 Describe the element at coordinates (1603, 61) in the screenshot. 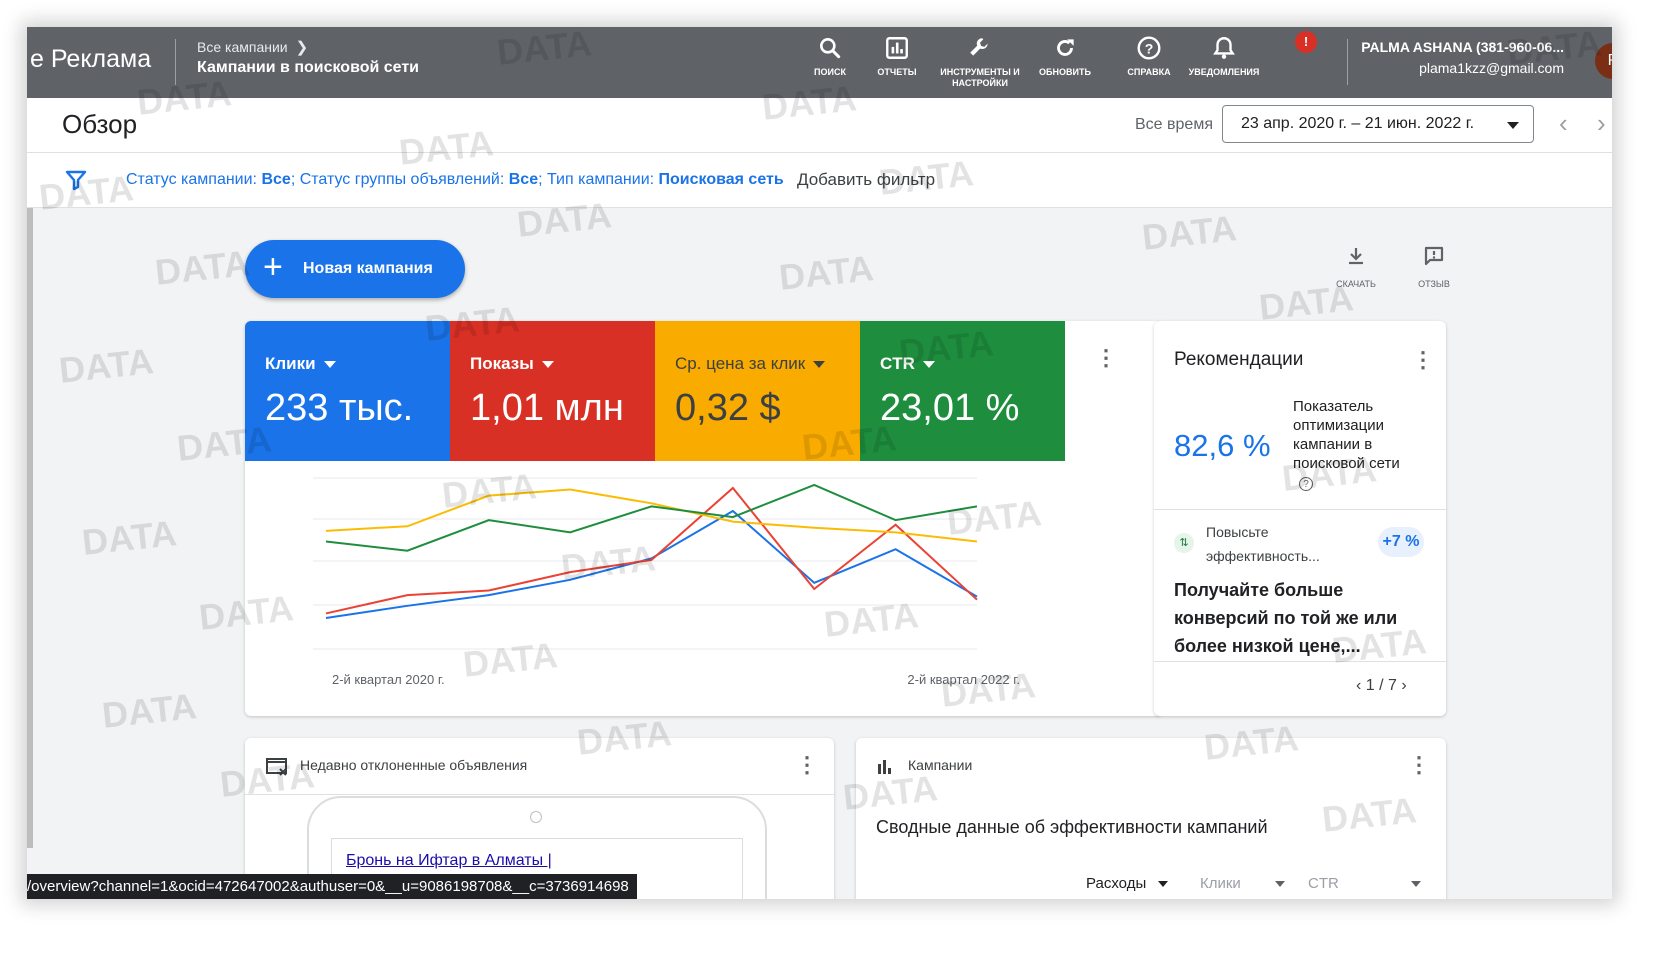

I see `avatar: P` at that location.